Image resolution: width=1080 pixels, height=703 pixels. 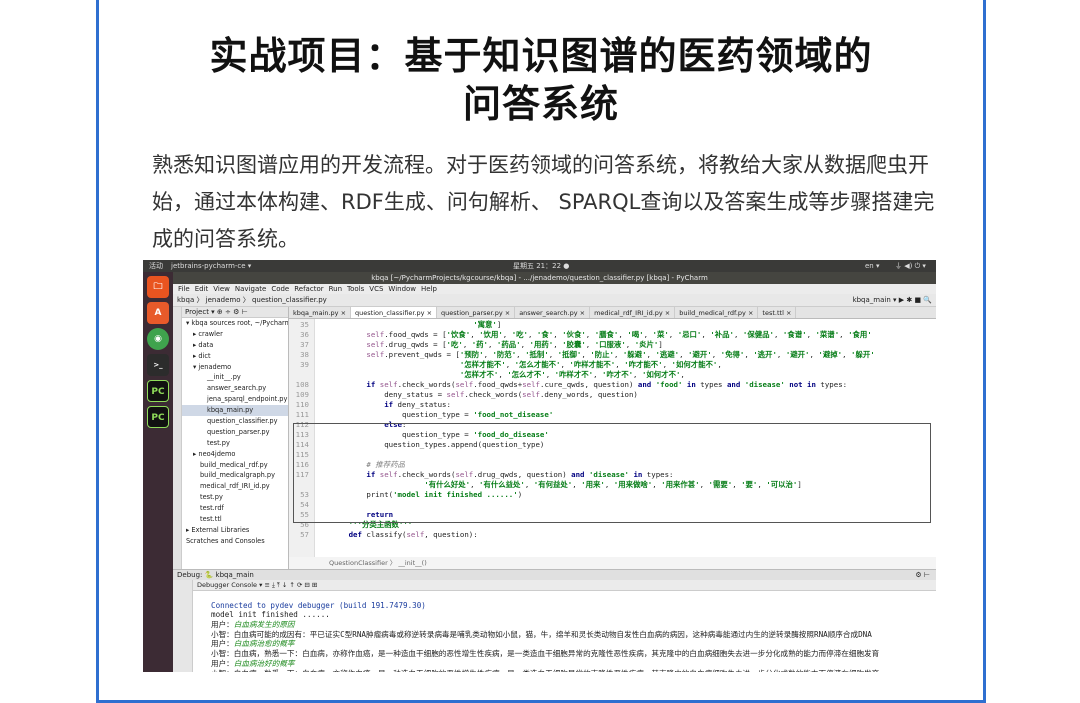 What do you see at coordinates (554, 585) in the screenshot?
I see `debug-tabs: Debugger Console ▾ ≡ ⤓ ⤒ ↓ ↑ ⟳ ⊟ ⊞` at bounding box center [554, 585].